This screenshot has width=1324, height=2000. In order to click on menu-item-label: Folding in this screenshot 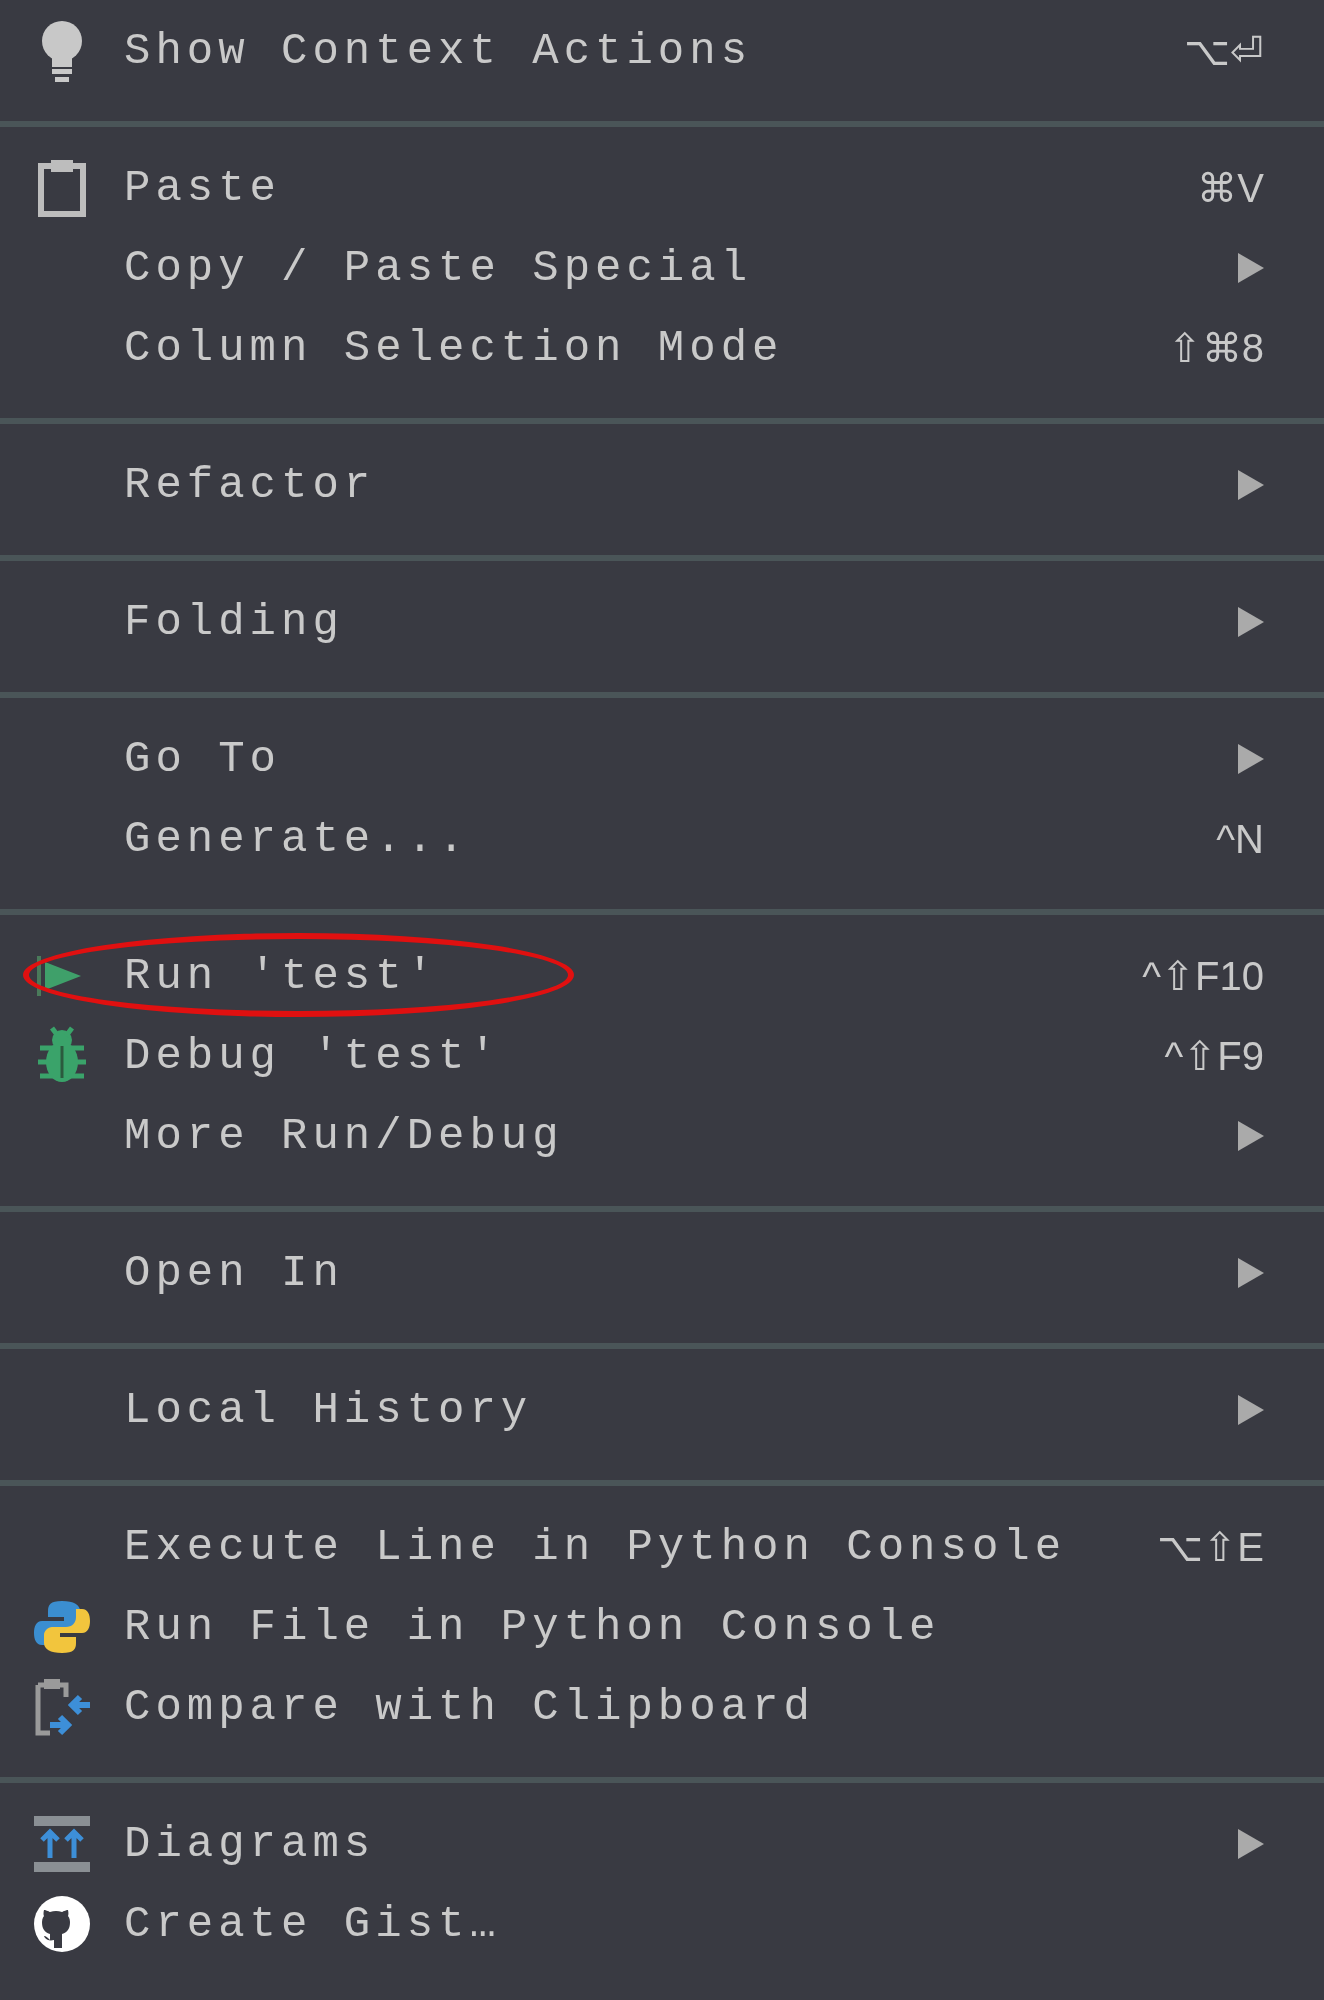, I will do `click(234, 622)`.